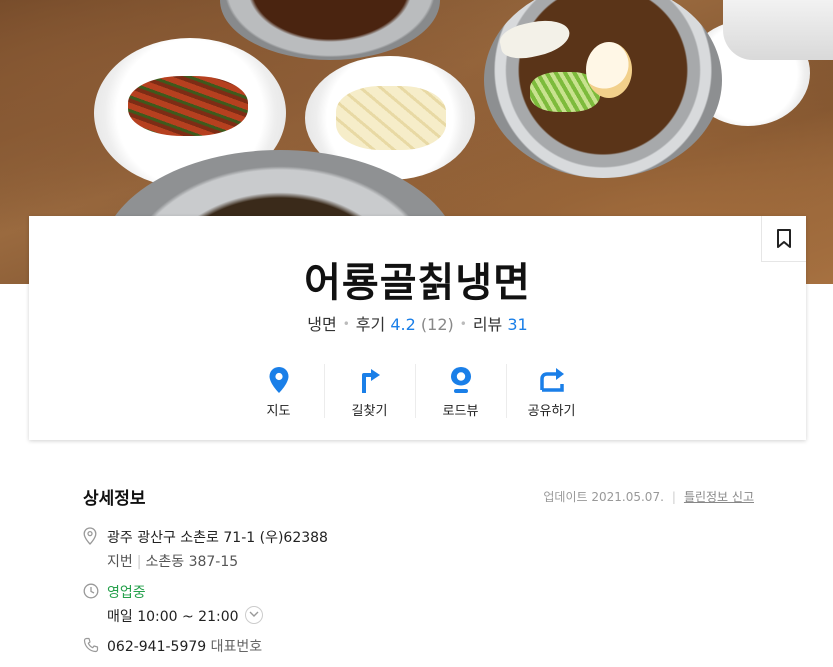  I want to click on place-meta: 냉면 • 후기 4.2 (12) • 리뷰 31, so click(417, 323).